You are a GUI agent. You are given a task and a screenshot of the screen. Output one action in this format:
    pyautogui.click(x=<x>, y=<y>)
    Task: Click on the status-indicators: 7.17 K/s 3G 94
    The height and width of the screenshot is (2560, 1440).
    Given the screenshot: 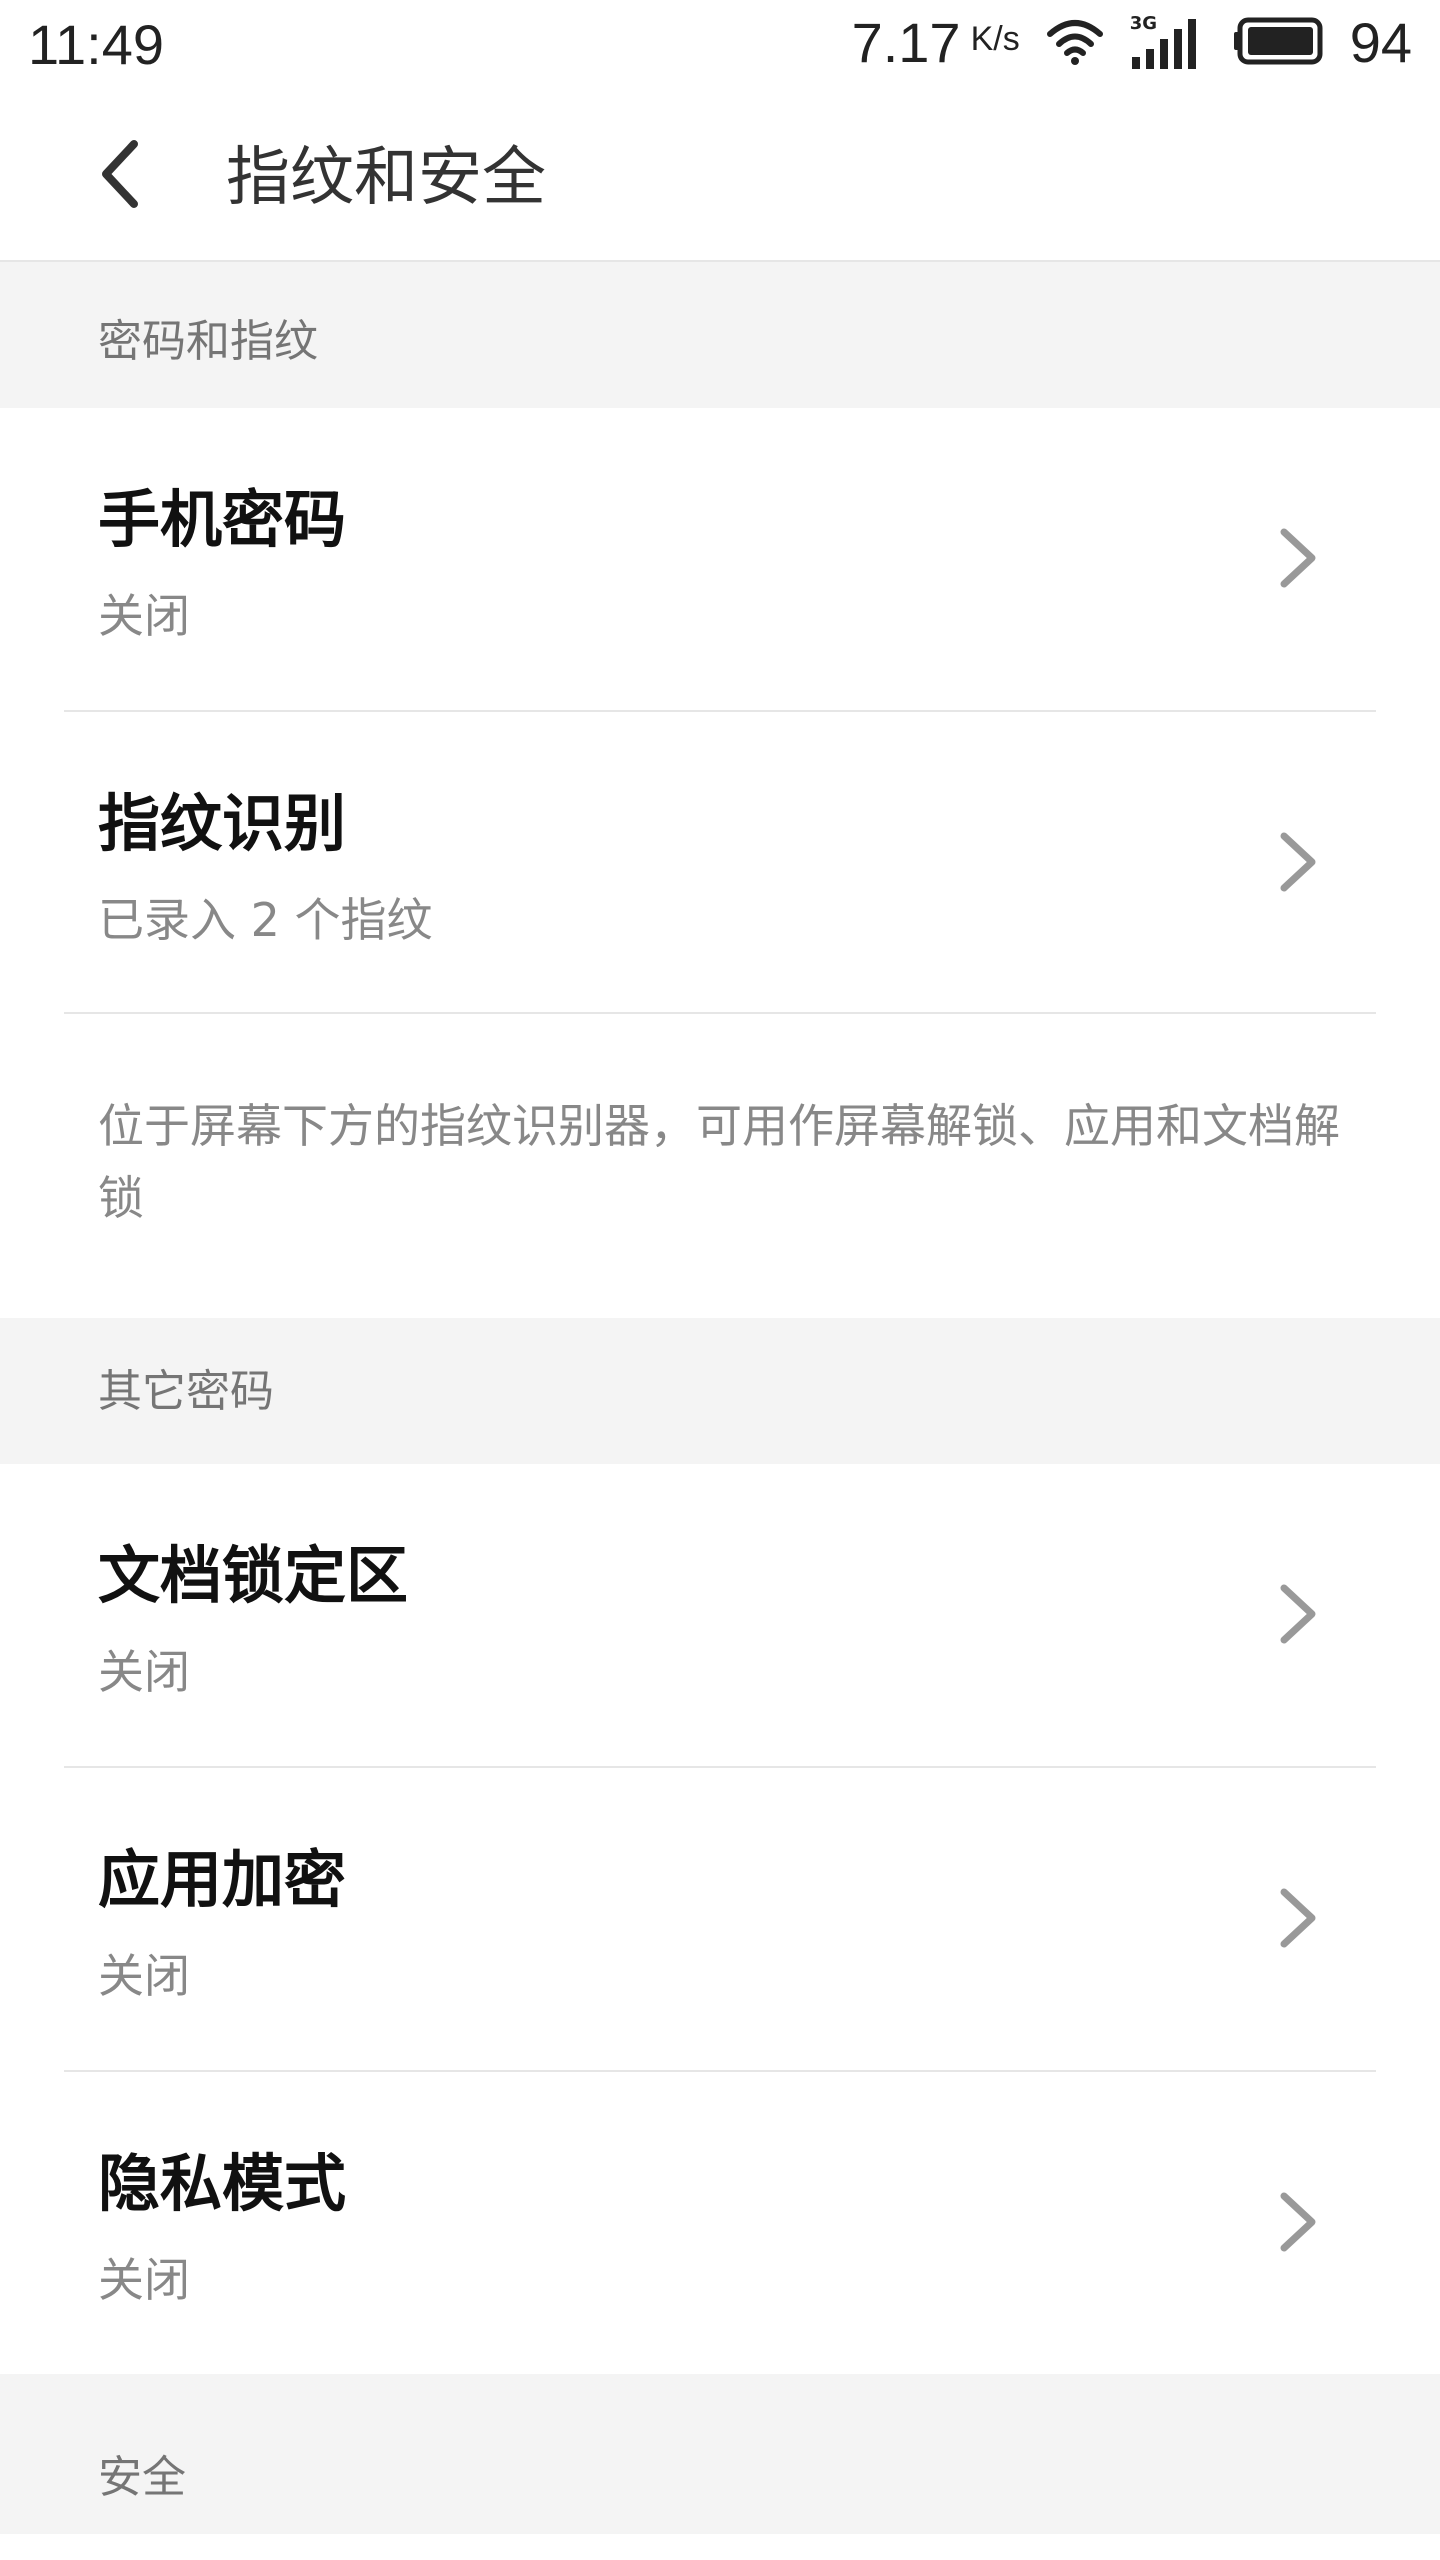 What is the action you would take?
    pyautogui.click(x=1132, y=43)
    